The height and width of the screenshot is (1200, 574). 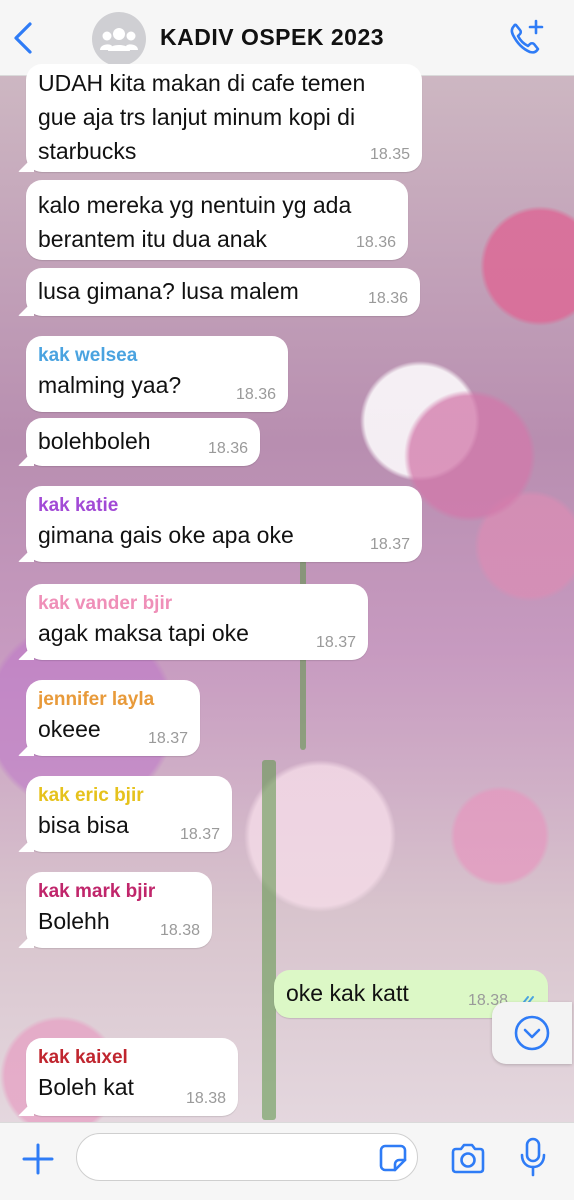 I want to click on chevron-left-icon, so click(x=23, y=38).